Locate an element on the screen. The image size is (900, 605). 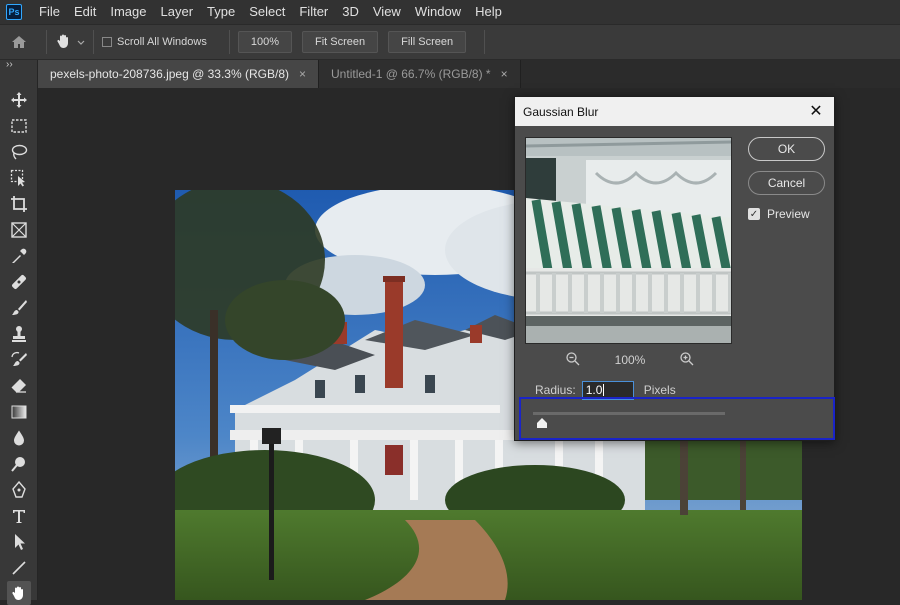
clone-stamp-tool-icon is located at coordinates (19, 334).